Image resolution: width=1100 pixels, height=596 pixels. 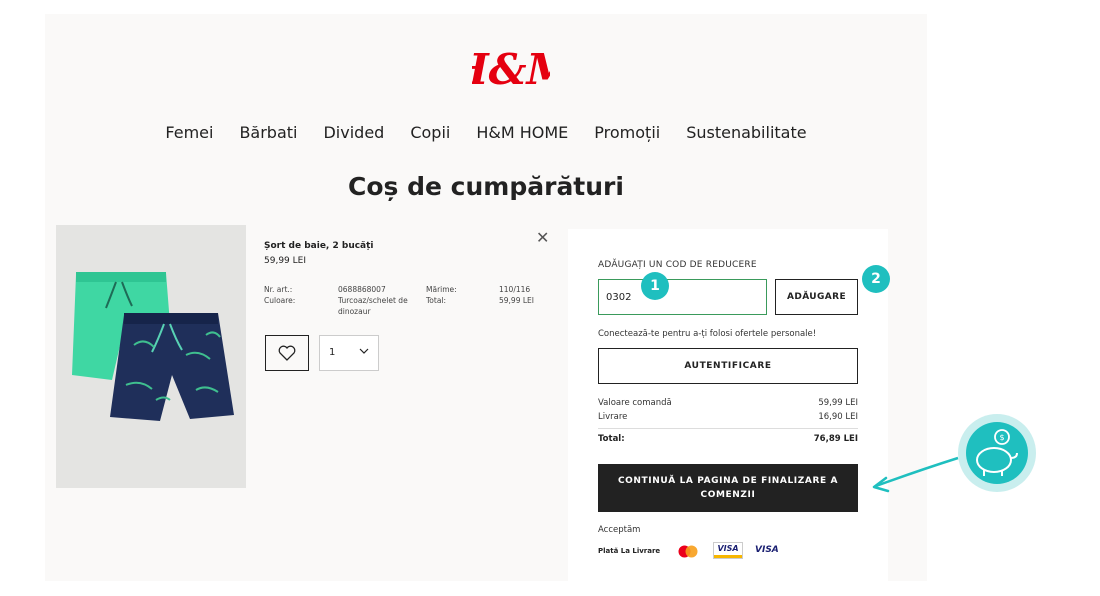 I want to click on login-button: AUTENTIFICARE, so click(x=728, y=366).